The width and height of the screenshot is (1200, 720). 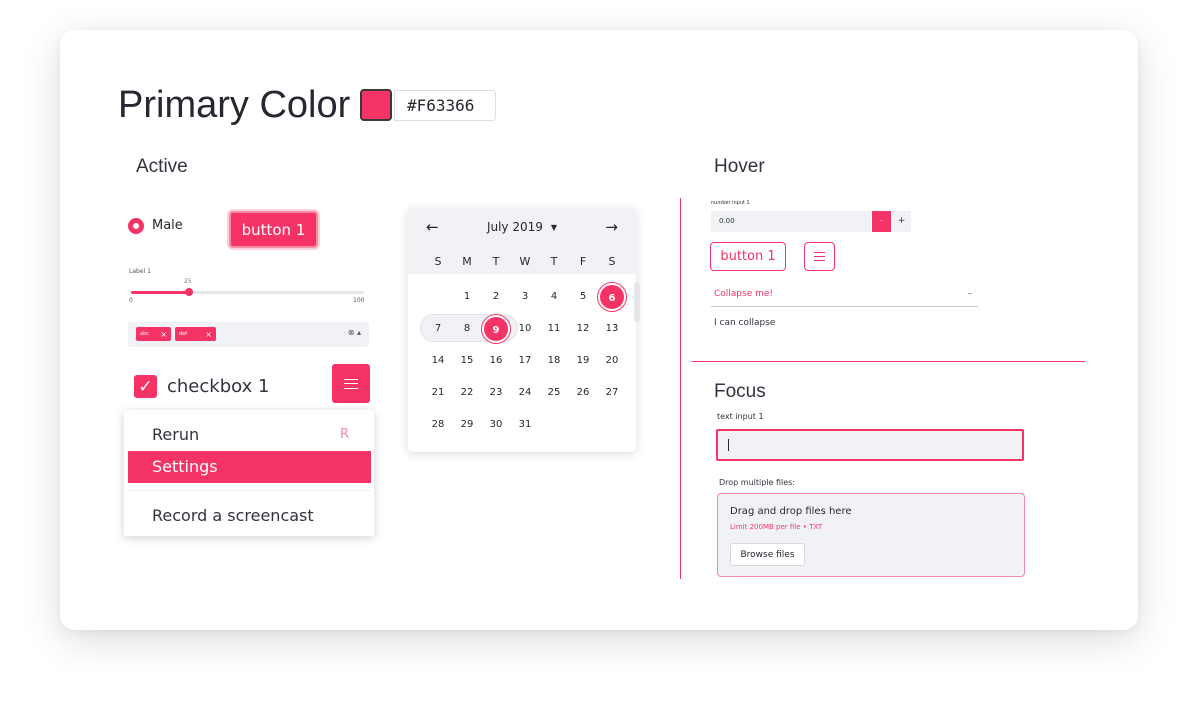 I want to click on menu-item-record-screencast: Record a screencast, so click(x=249, y=516).